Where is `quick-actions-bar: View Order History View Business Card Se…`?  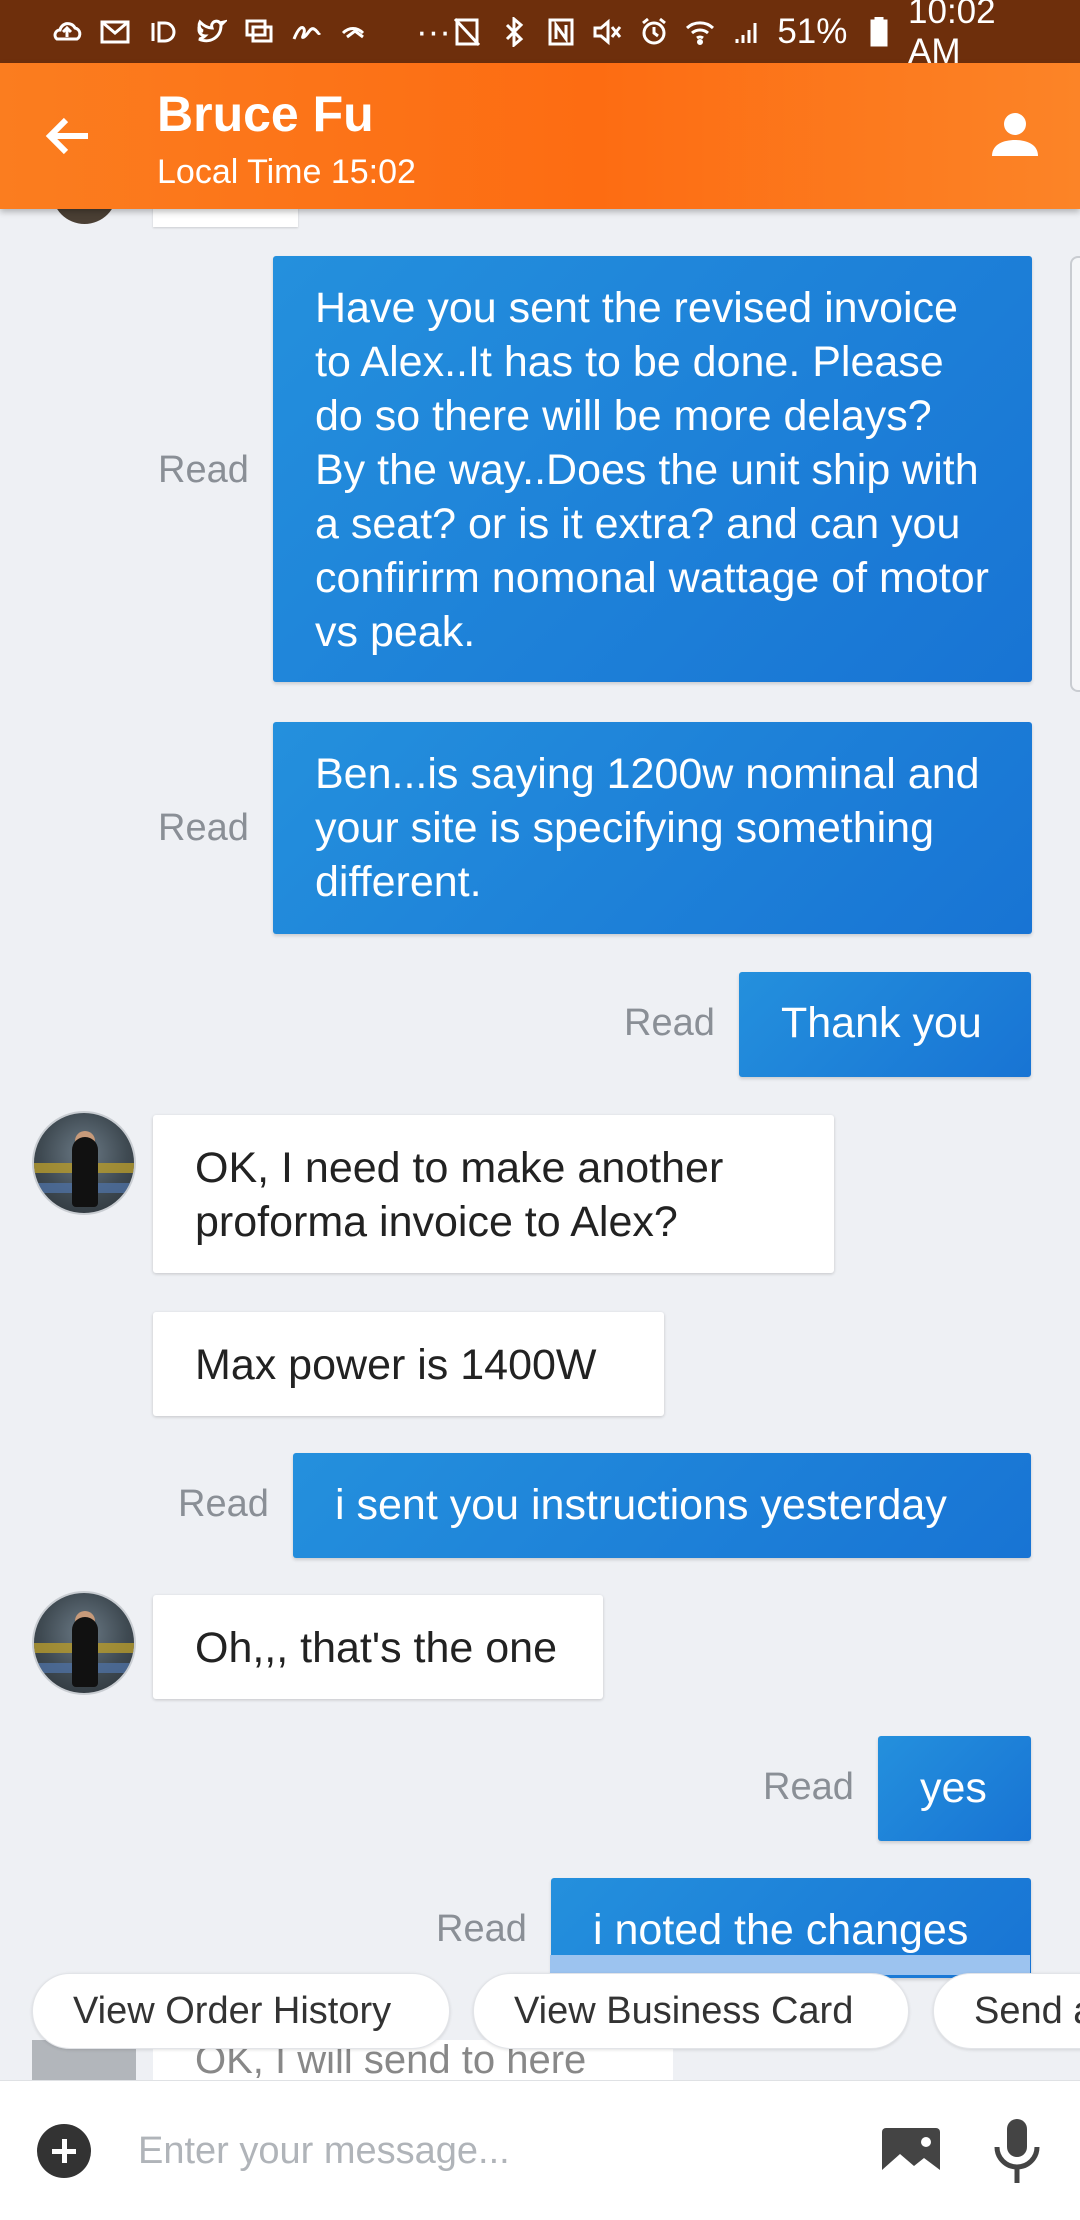 quick-actions-bar: View Order History View Business Card Se… is located at coordinates (540, 2011).